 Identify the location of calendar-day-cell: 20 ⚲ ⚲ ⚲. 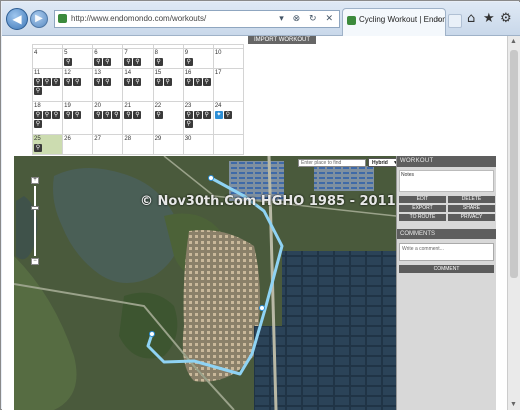
(108, 118).